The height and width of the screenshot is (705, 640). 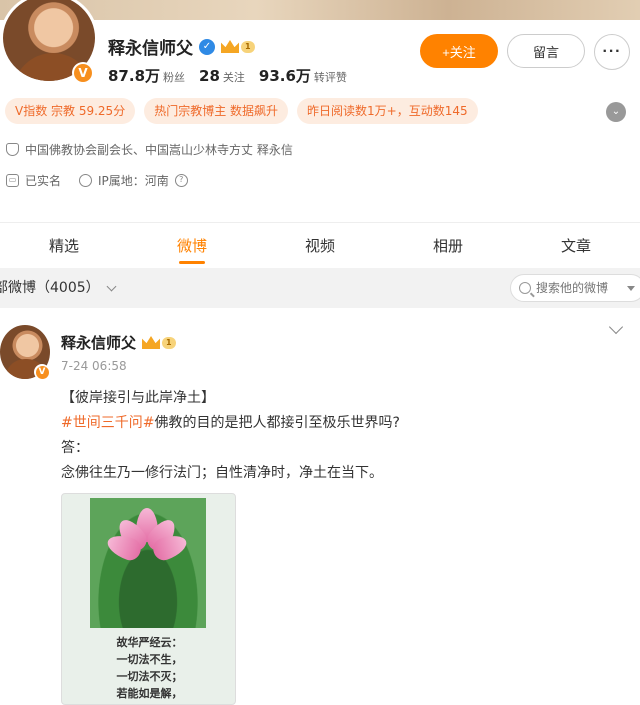 I want to click on profile-name: 释永信师父, so click(x=150, y=49).